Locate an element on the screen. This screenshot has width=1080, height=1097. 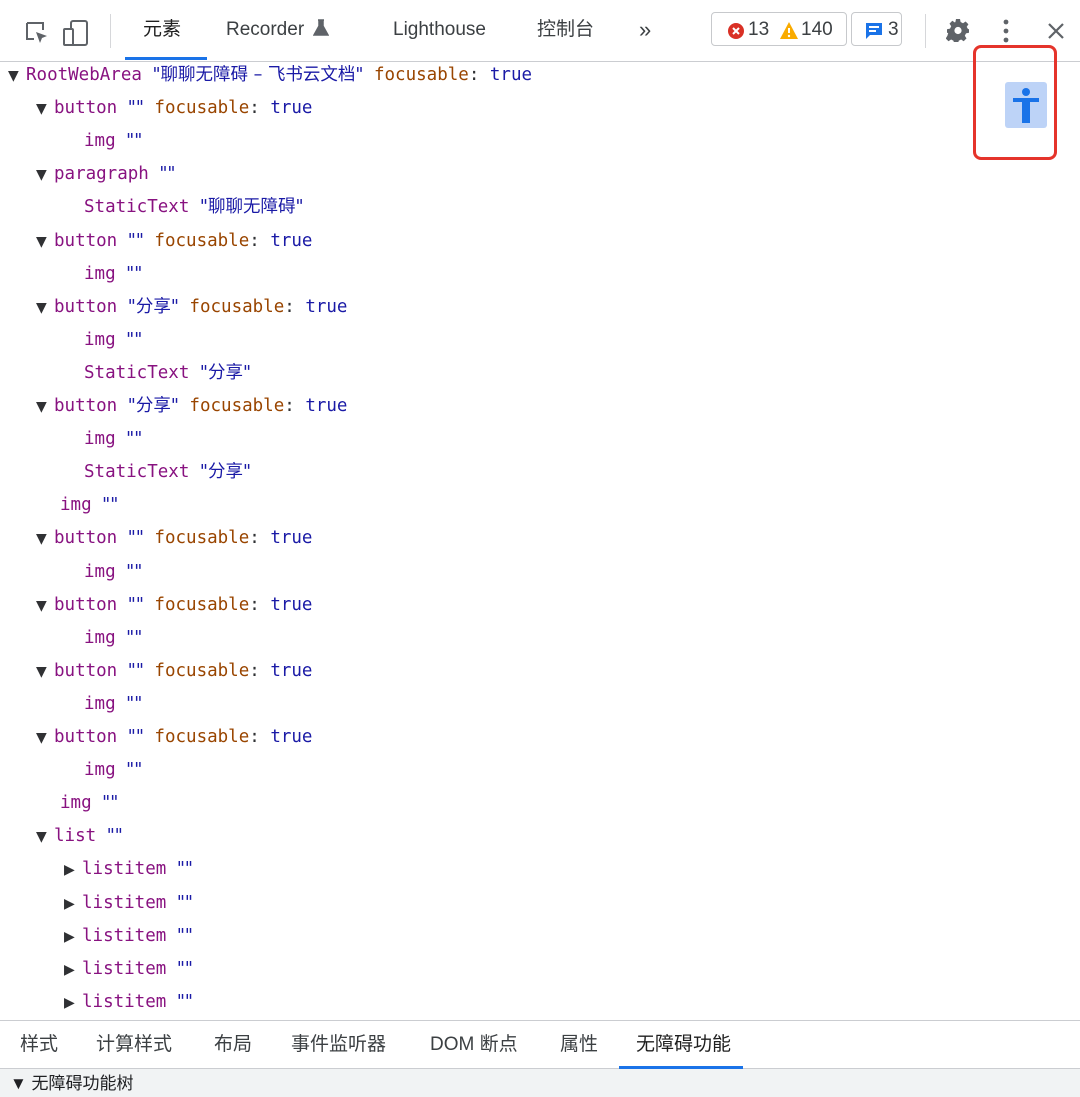
close-icon is located at coordinates (1056, 31).